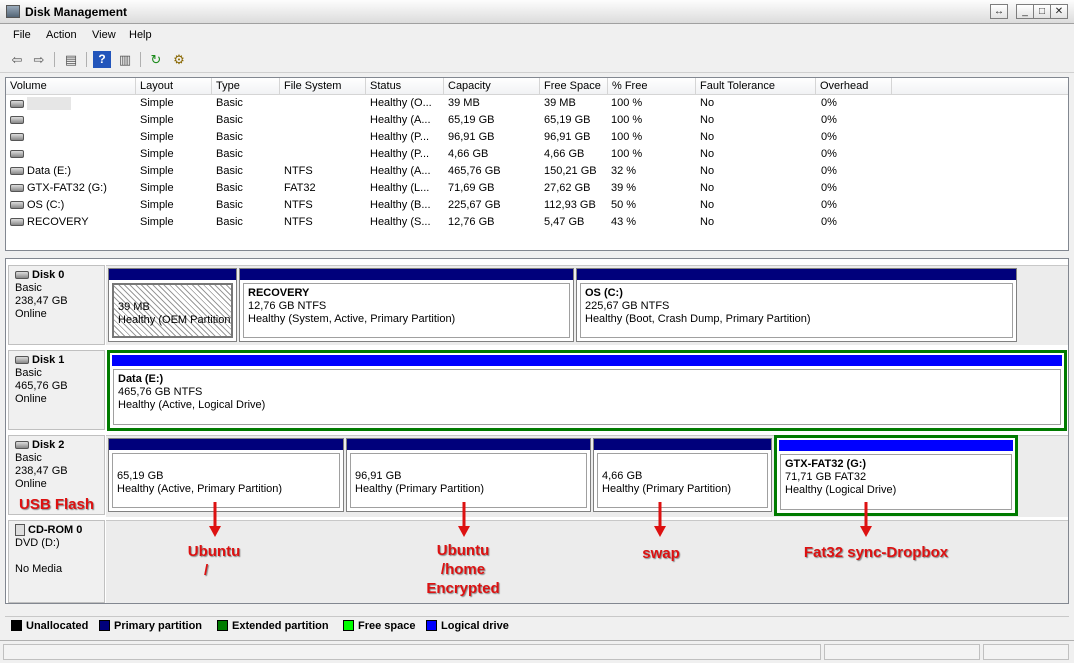 This screenshot has height=663, width=1074. I want to click on capacity-cell: 12,76 GB, so click(471, 222).